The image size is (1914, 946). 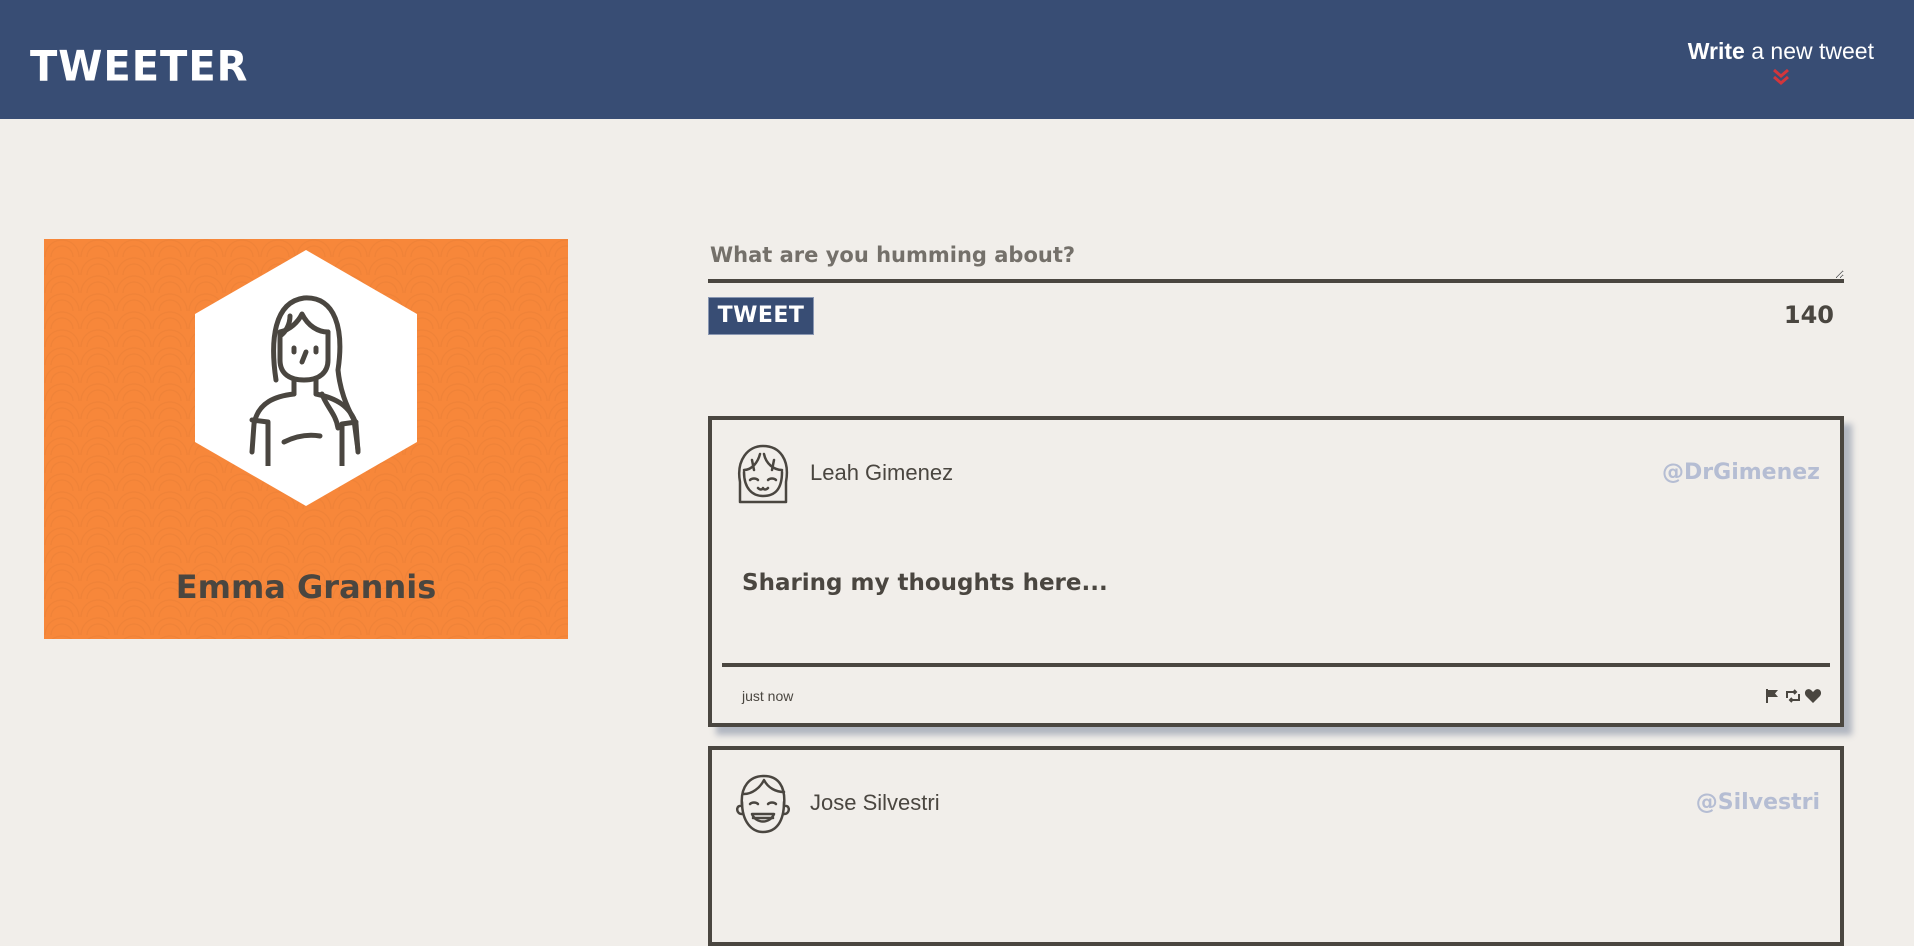 What do you see at coordinates (1758, 802) in the screenshot?
I see `tweet-handle: @Silvestri` at bounding box center [1758, 802].